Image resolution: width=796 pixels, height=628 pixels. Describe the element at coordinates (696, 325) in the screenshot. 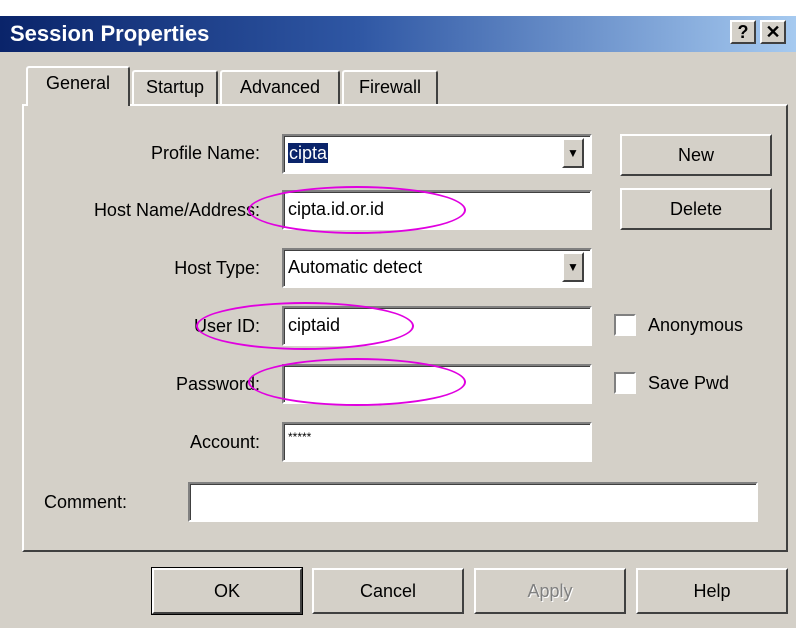

I see `anonymous-label-text: Anonymous` at that location.